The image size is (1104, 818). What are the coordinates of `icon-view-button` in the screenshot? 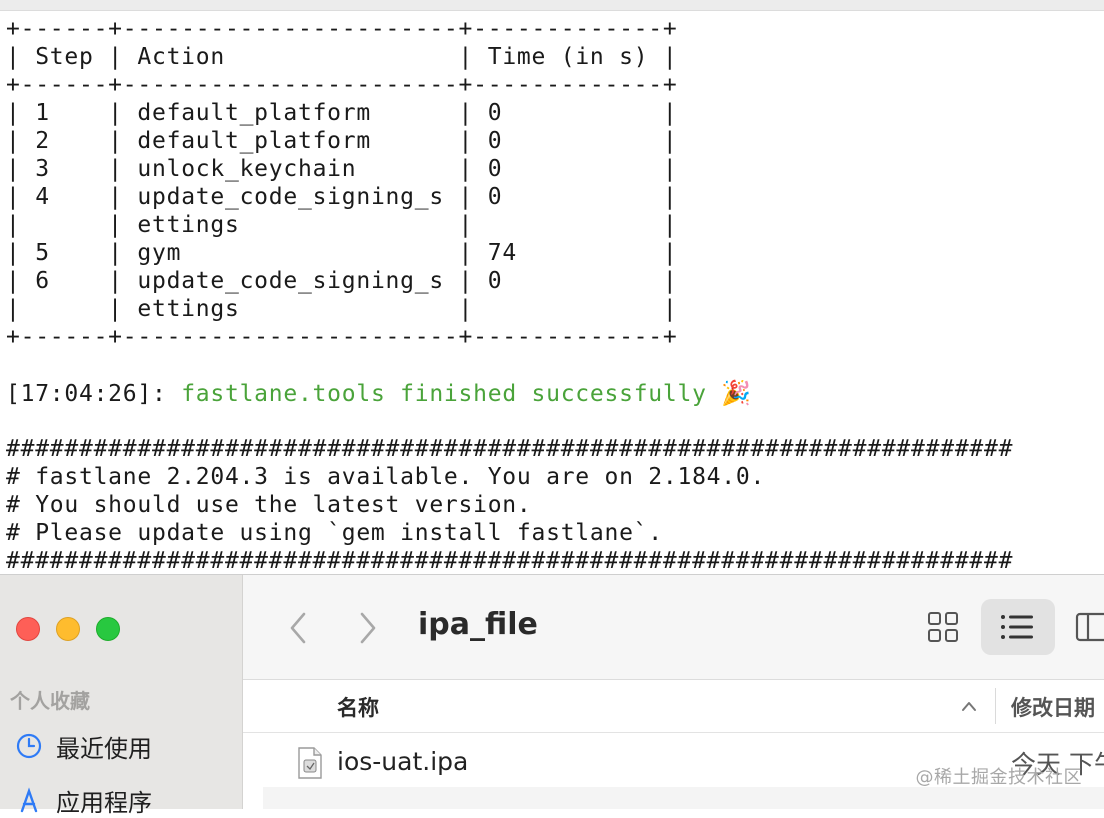 It's located at (943, 627).